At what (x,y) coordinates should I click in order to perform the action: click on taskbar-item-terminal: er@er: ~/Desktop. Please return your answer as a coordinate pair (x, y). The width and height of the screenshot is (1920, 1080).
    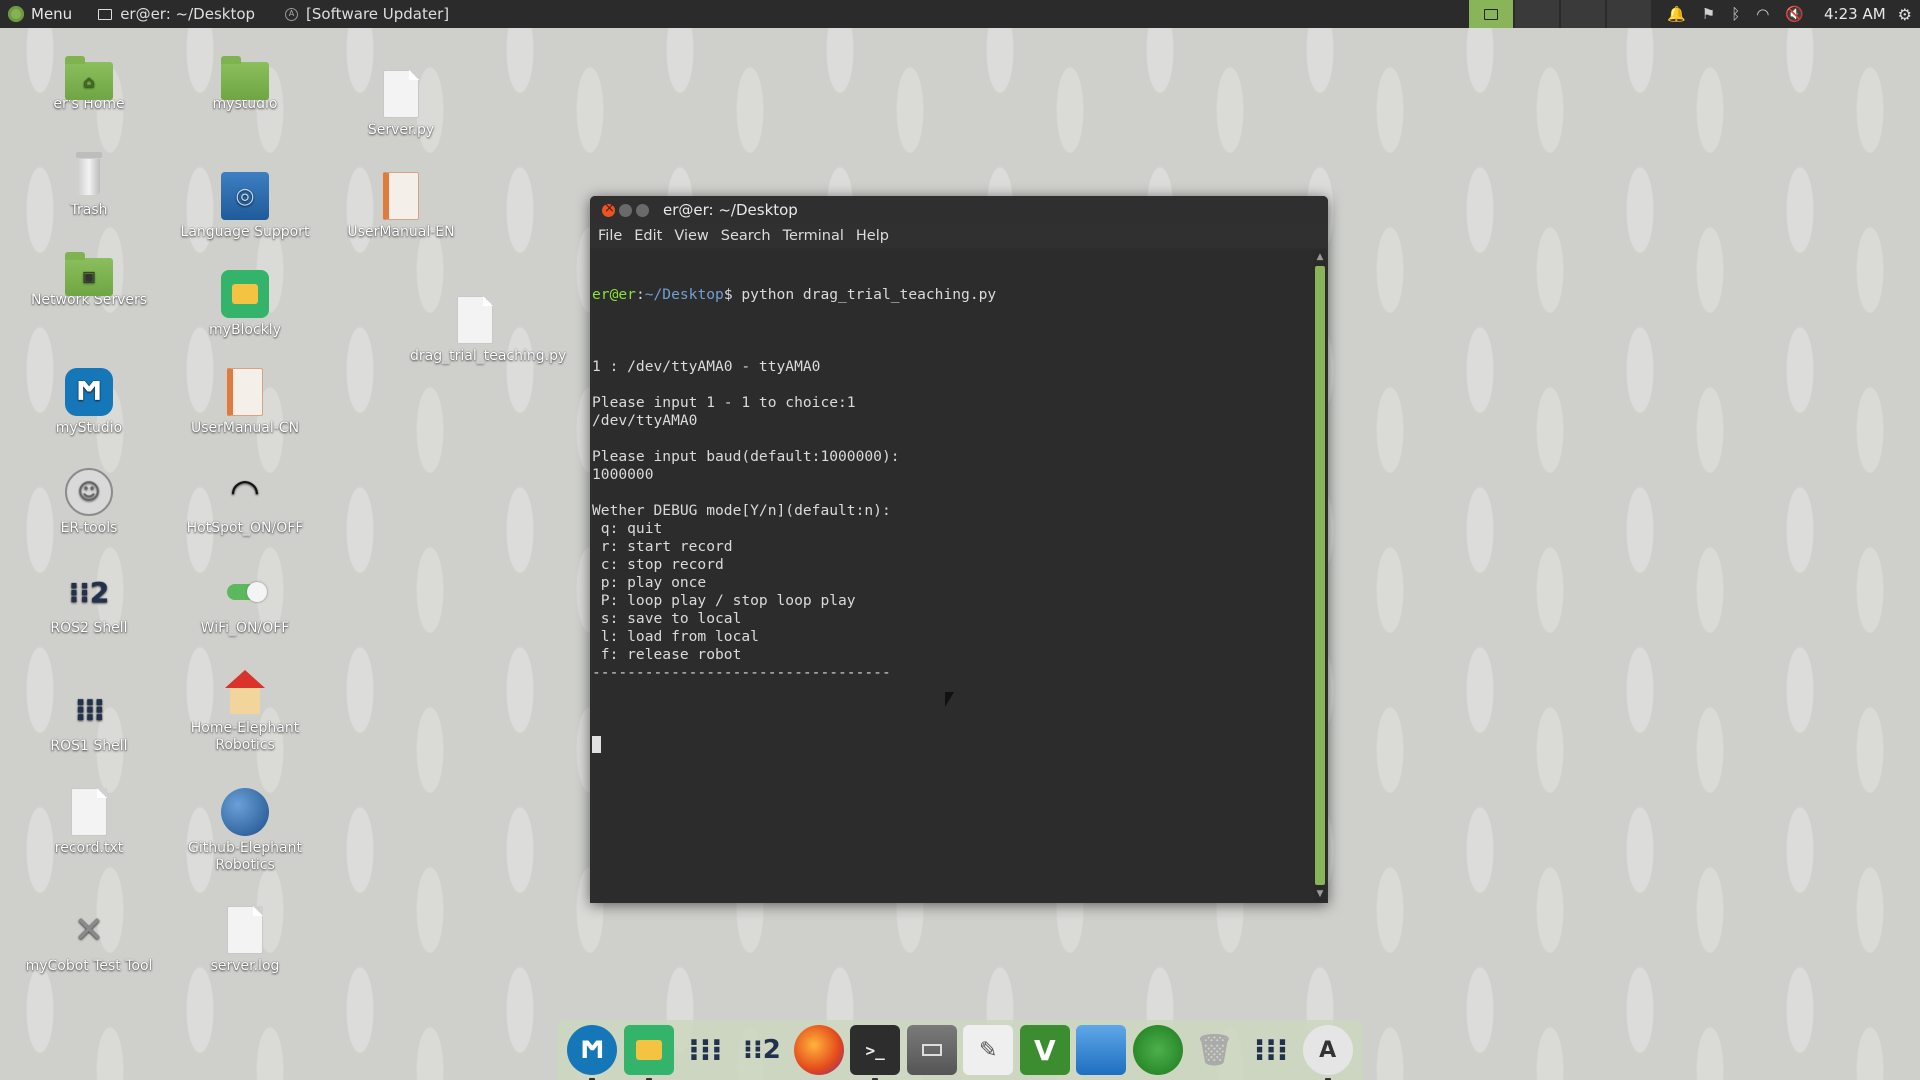
    Looking at the image, I should click on (179, 14).